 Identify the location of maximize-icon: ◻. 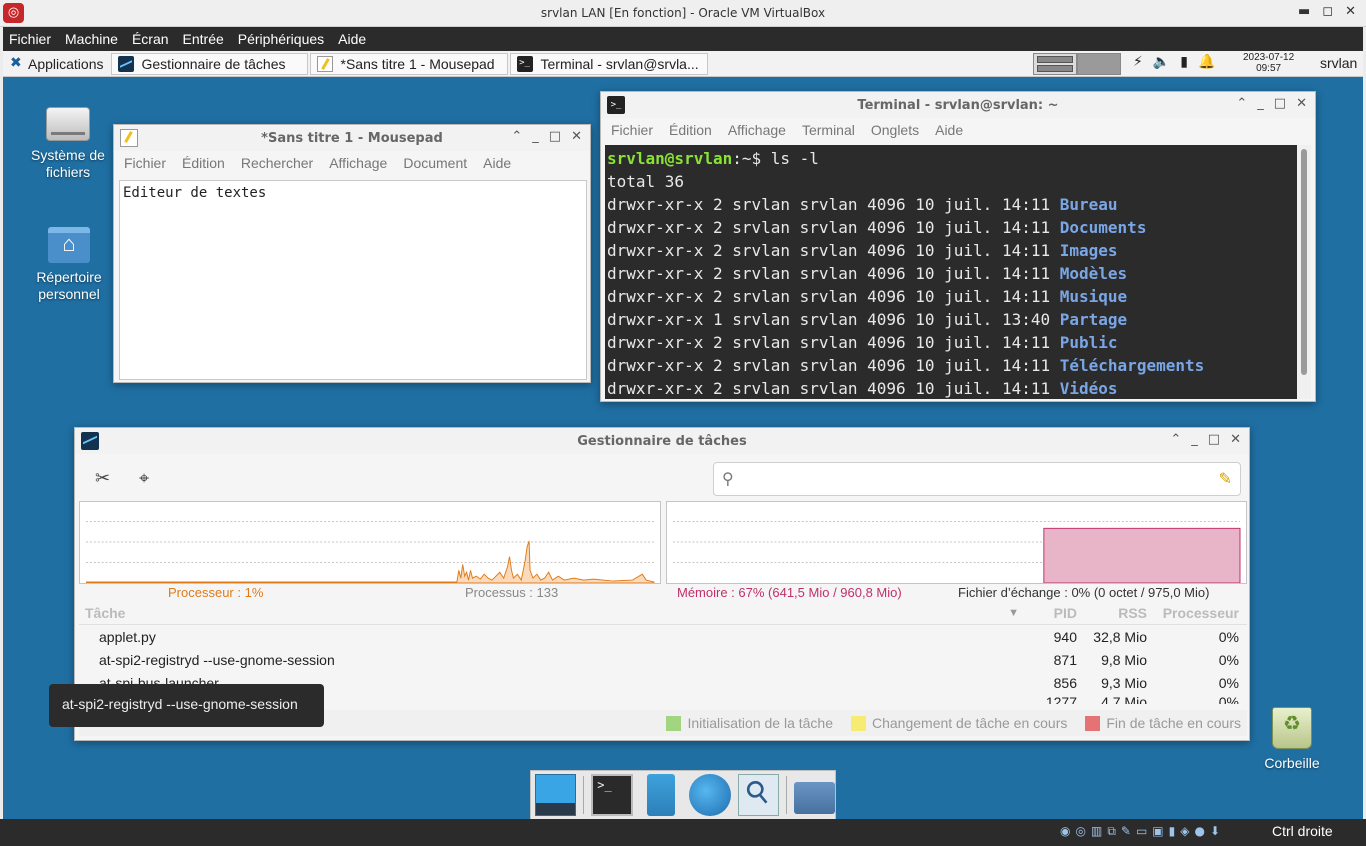
(1327, 11).